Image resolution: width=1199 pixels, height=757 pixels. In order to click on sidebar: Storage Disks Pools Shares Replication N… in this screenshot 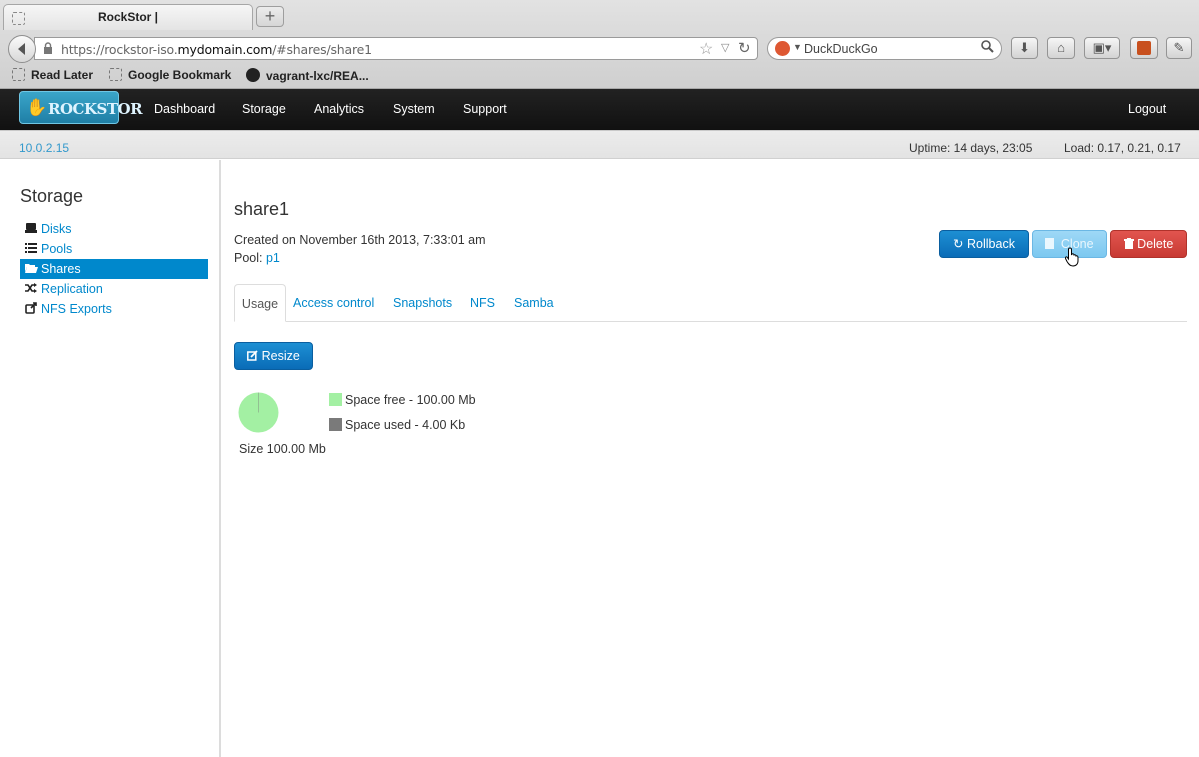, I will do `click(110, 458)`.